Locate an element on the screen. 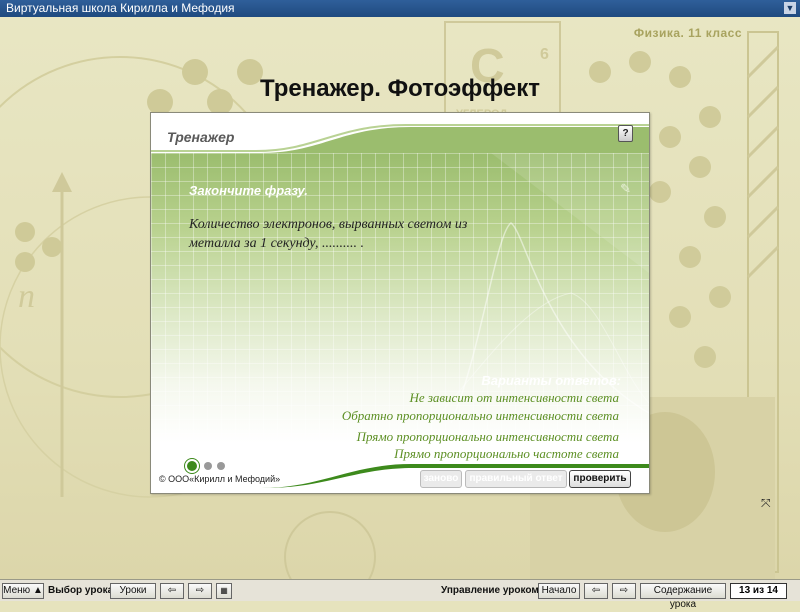 The height and width of the screenshot is (612, 800). page-indicator is located at coordinates (207, 466).